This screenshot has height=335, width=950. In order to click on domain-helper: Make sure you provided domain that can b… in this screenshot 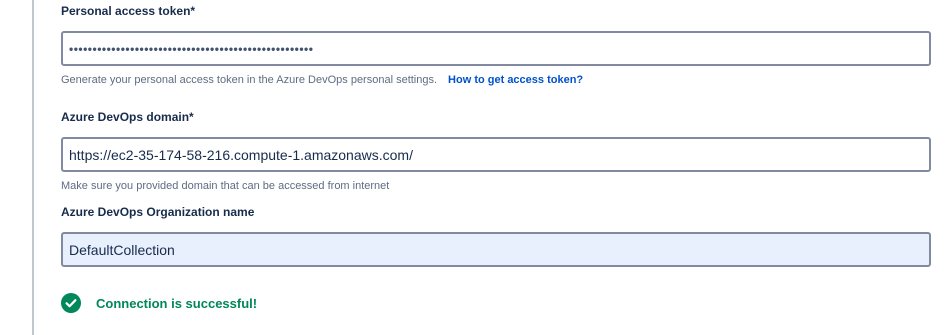, I will do `click(225, 186)`.